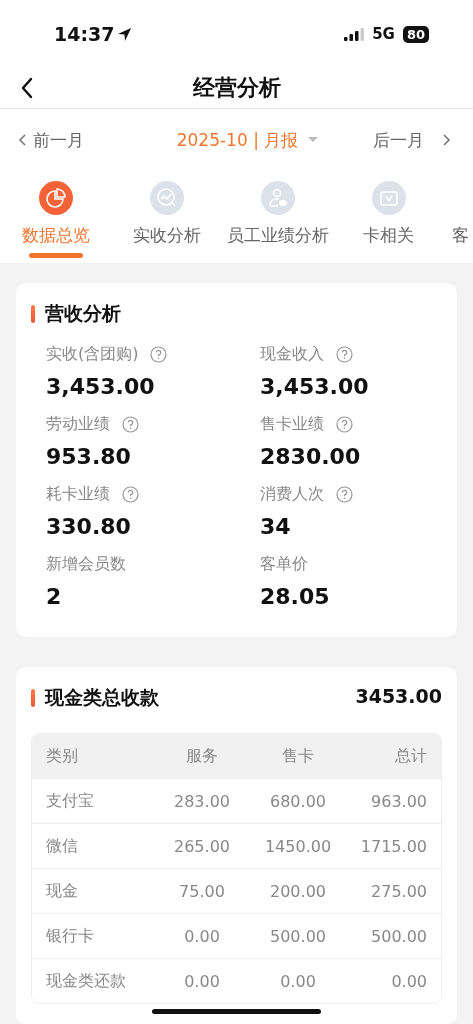  Describe the element at coordinates (78, 494) in the screenshot. I see `metric-label: 耗卡业绩` at that location.